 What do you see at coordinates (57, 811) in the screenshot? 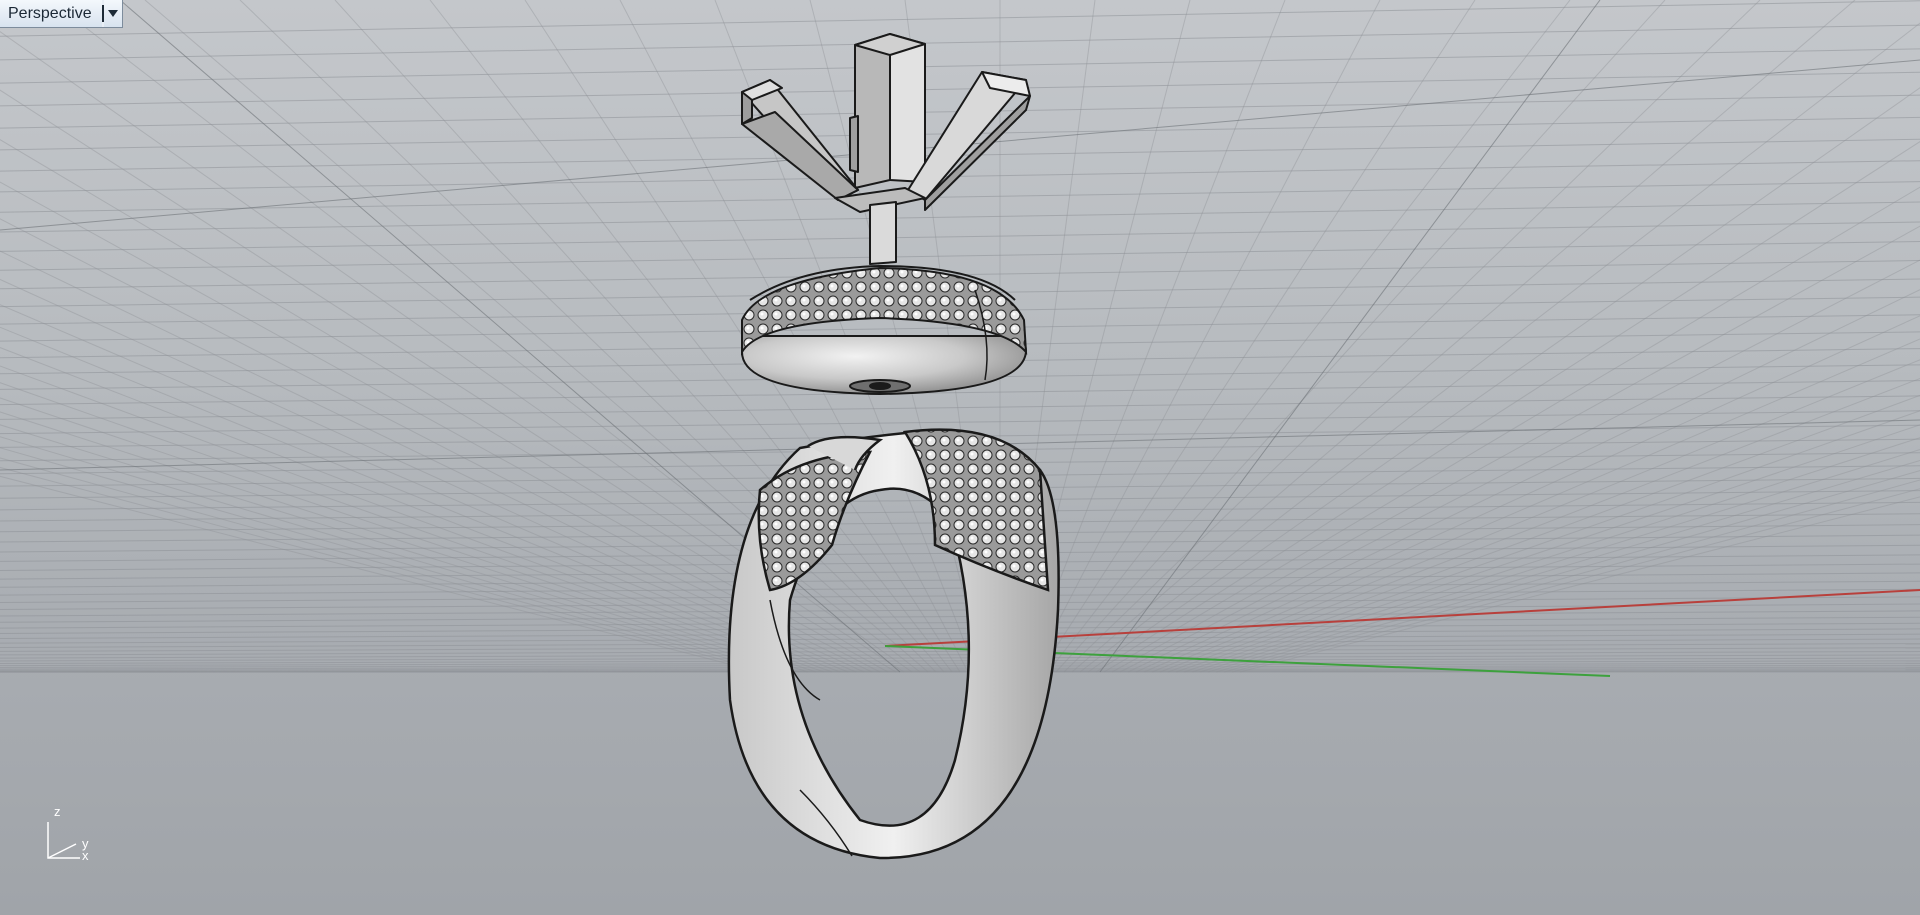
I see `axis-z-label: z` at bounding box center [57, 811].